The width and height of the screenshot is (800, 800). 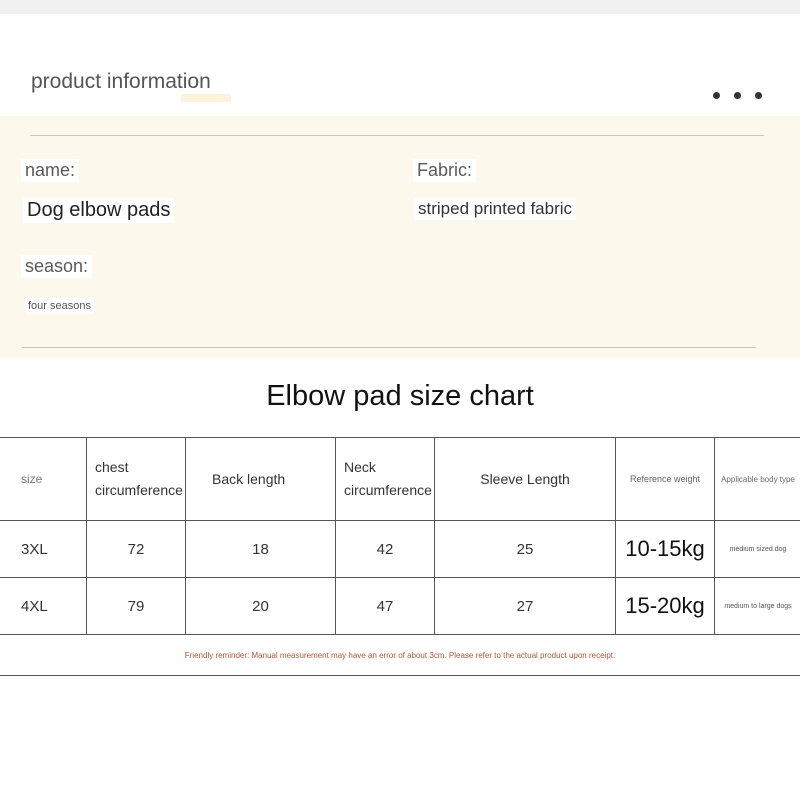 I want to click on table-row: 3XL 72 18 42 25 10-15kg medium sized dog, so click(x=400, y=549).